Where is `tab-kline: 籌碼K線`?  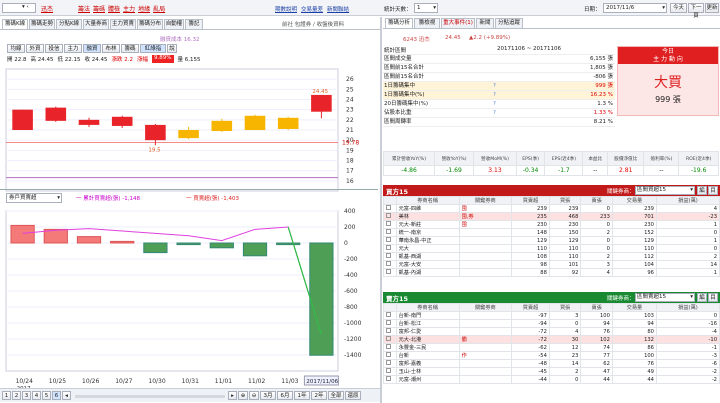
tab-kline: 籌碼K線 is located at coordinates (15, 24).